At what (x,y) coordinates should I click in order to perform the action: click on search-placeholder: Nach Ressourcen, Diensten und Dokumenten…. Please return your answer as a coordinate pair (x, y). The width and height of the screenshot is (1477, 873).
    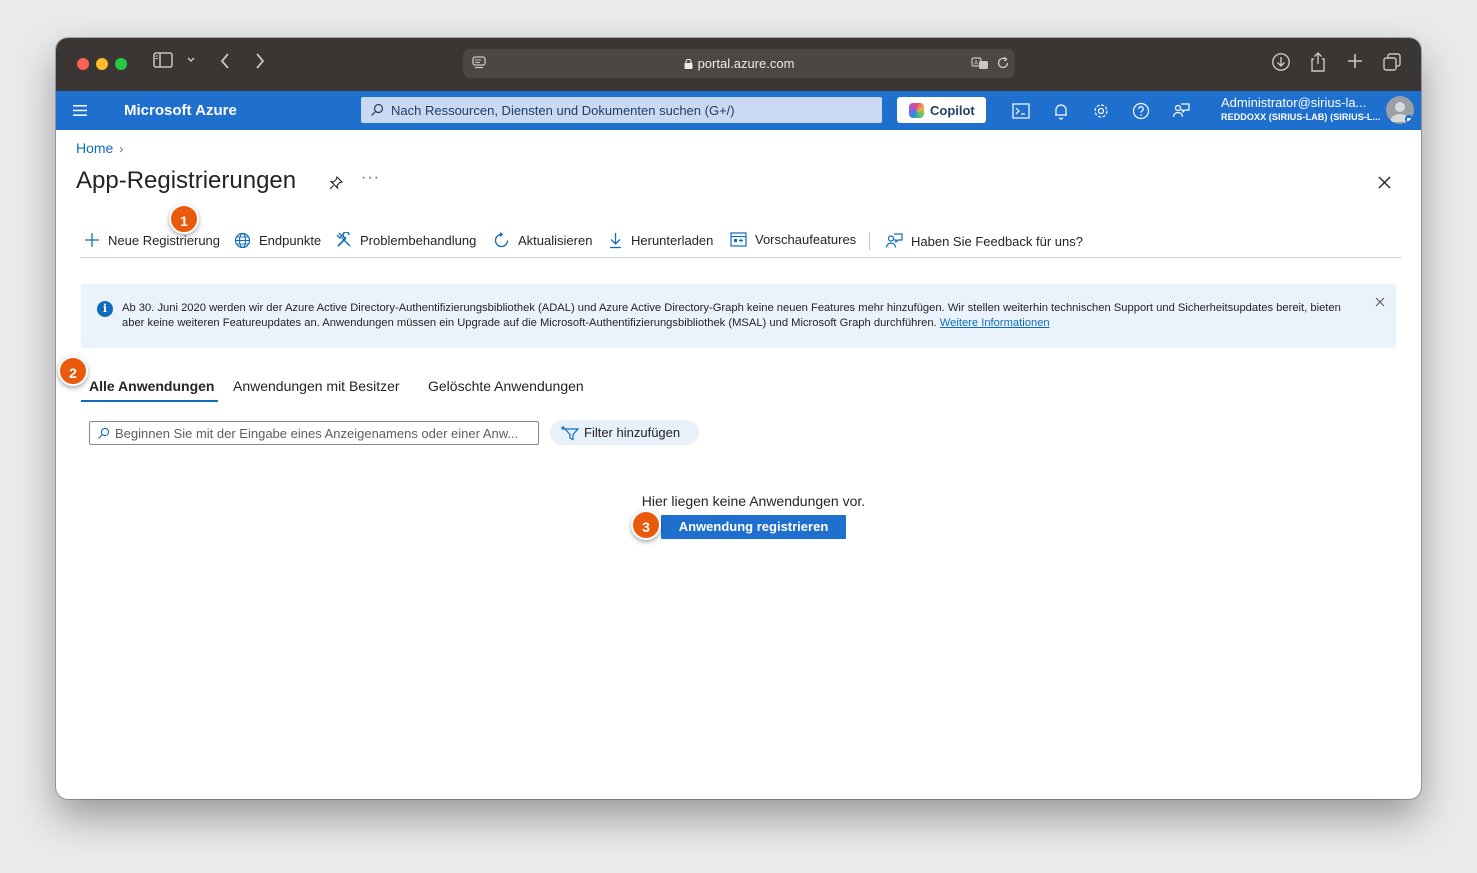
    Looking at the image, I should click on (563, 110).